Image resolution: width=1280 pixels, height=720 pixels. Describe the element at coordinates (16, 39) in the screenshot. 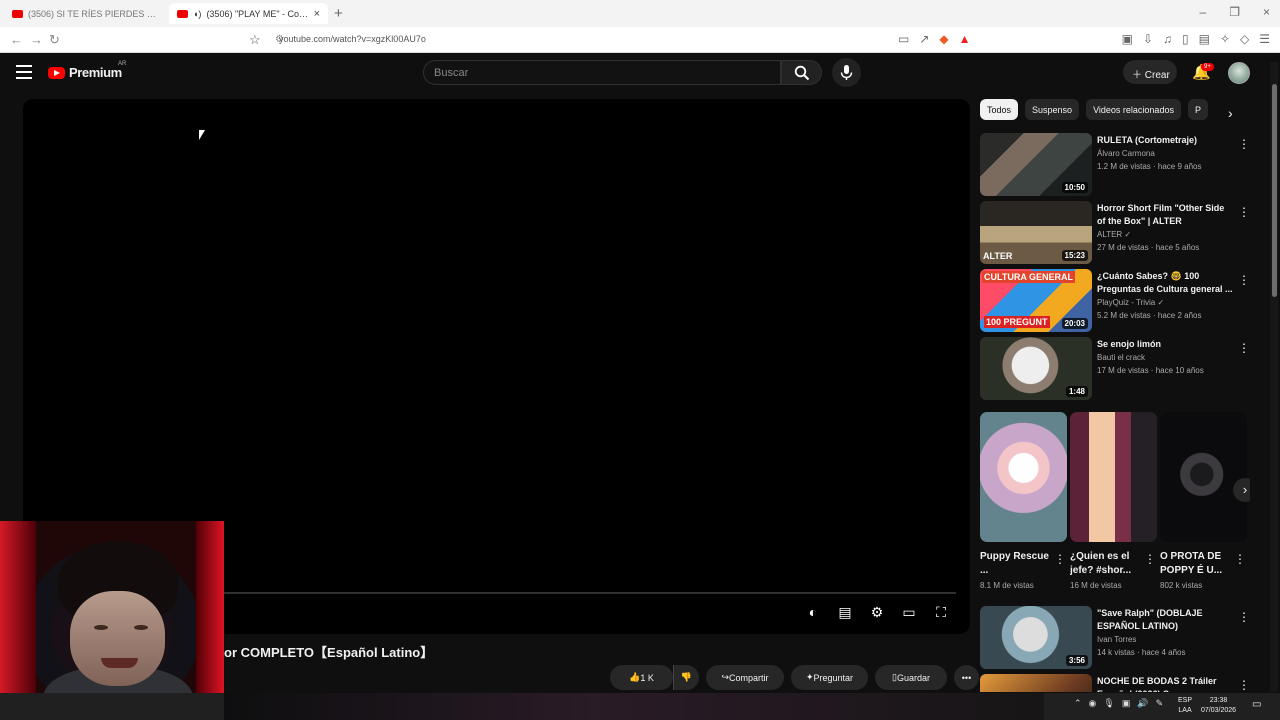

I see `back-icon: ←` at that location.